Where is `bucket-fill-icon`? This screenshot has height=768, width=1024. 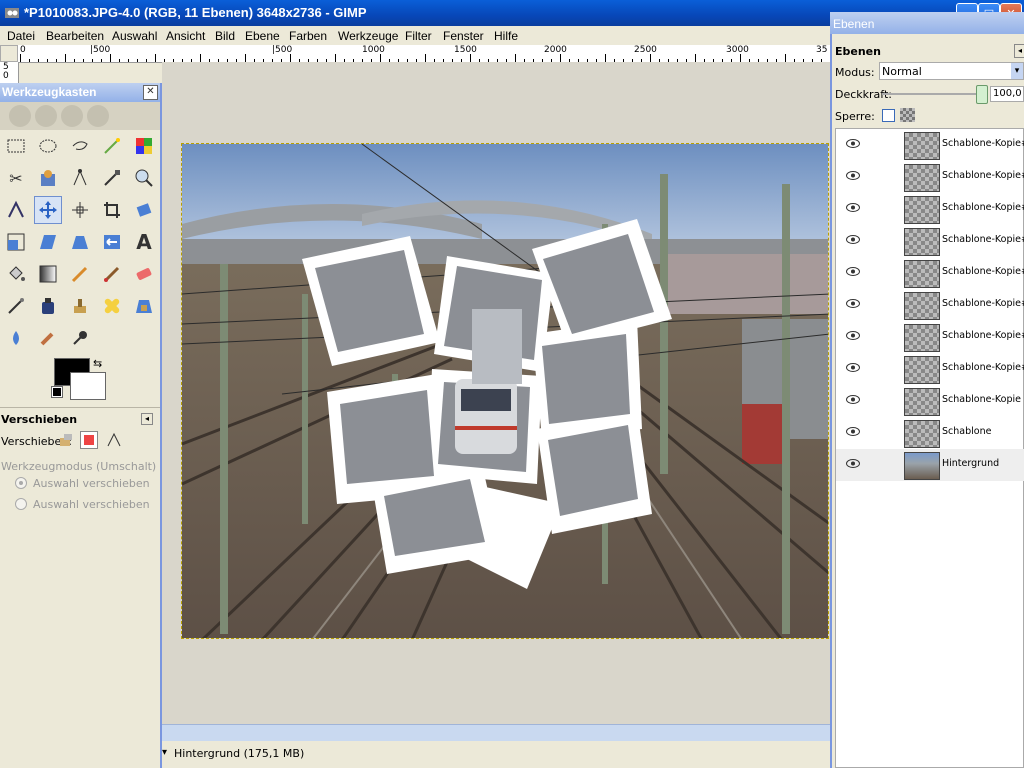 bucket-fill-icon is located at coordinates (16, 274).